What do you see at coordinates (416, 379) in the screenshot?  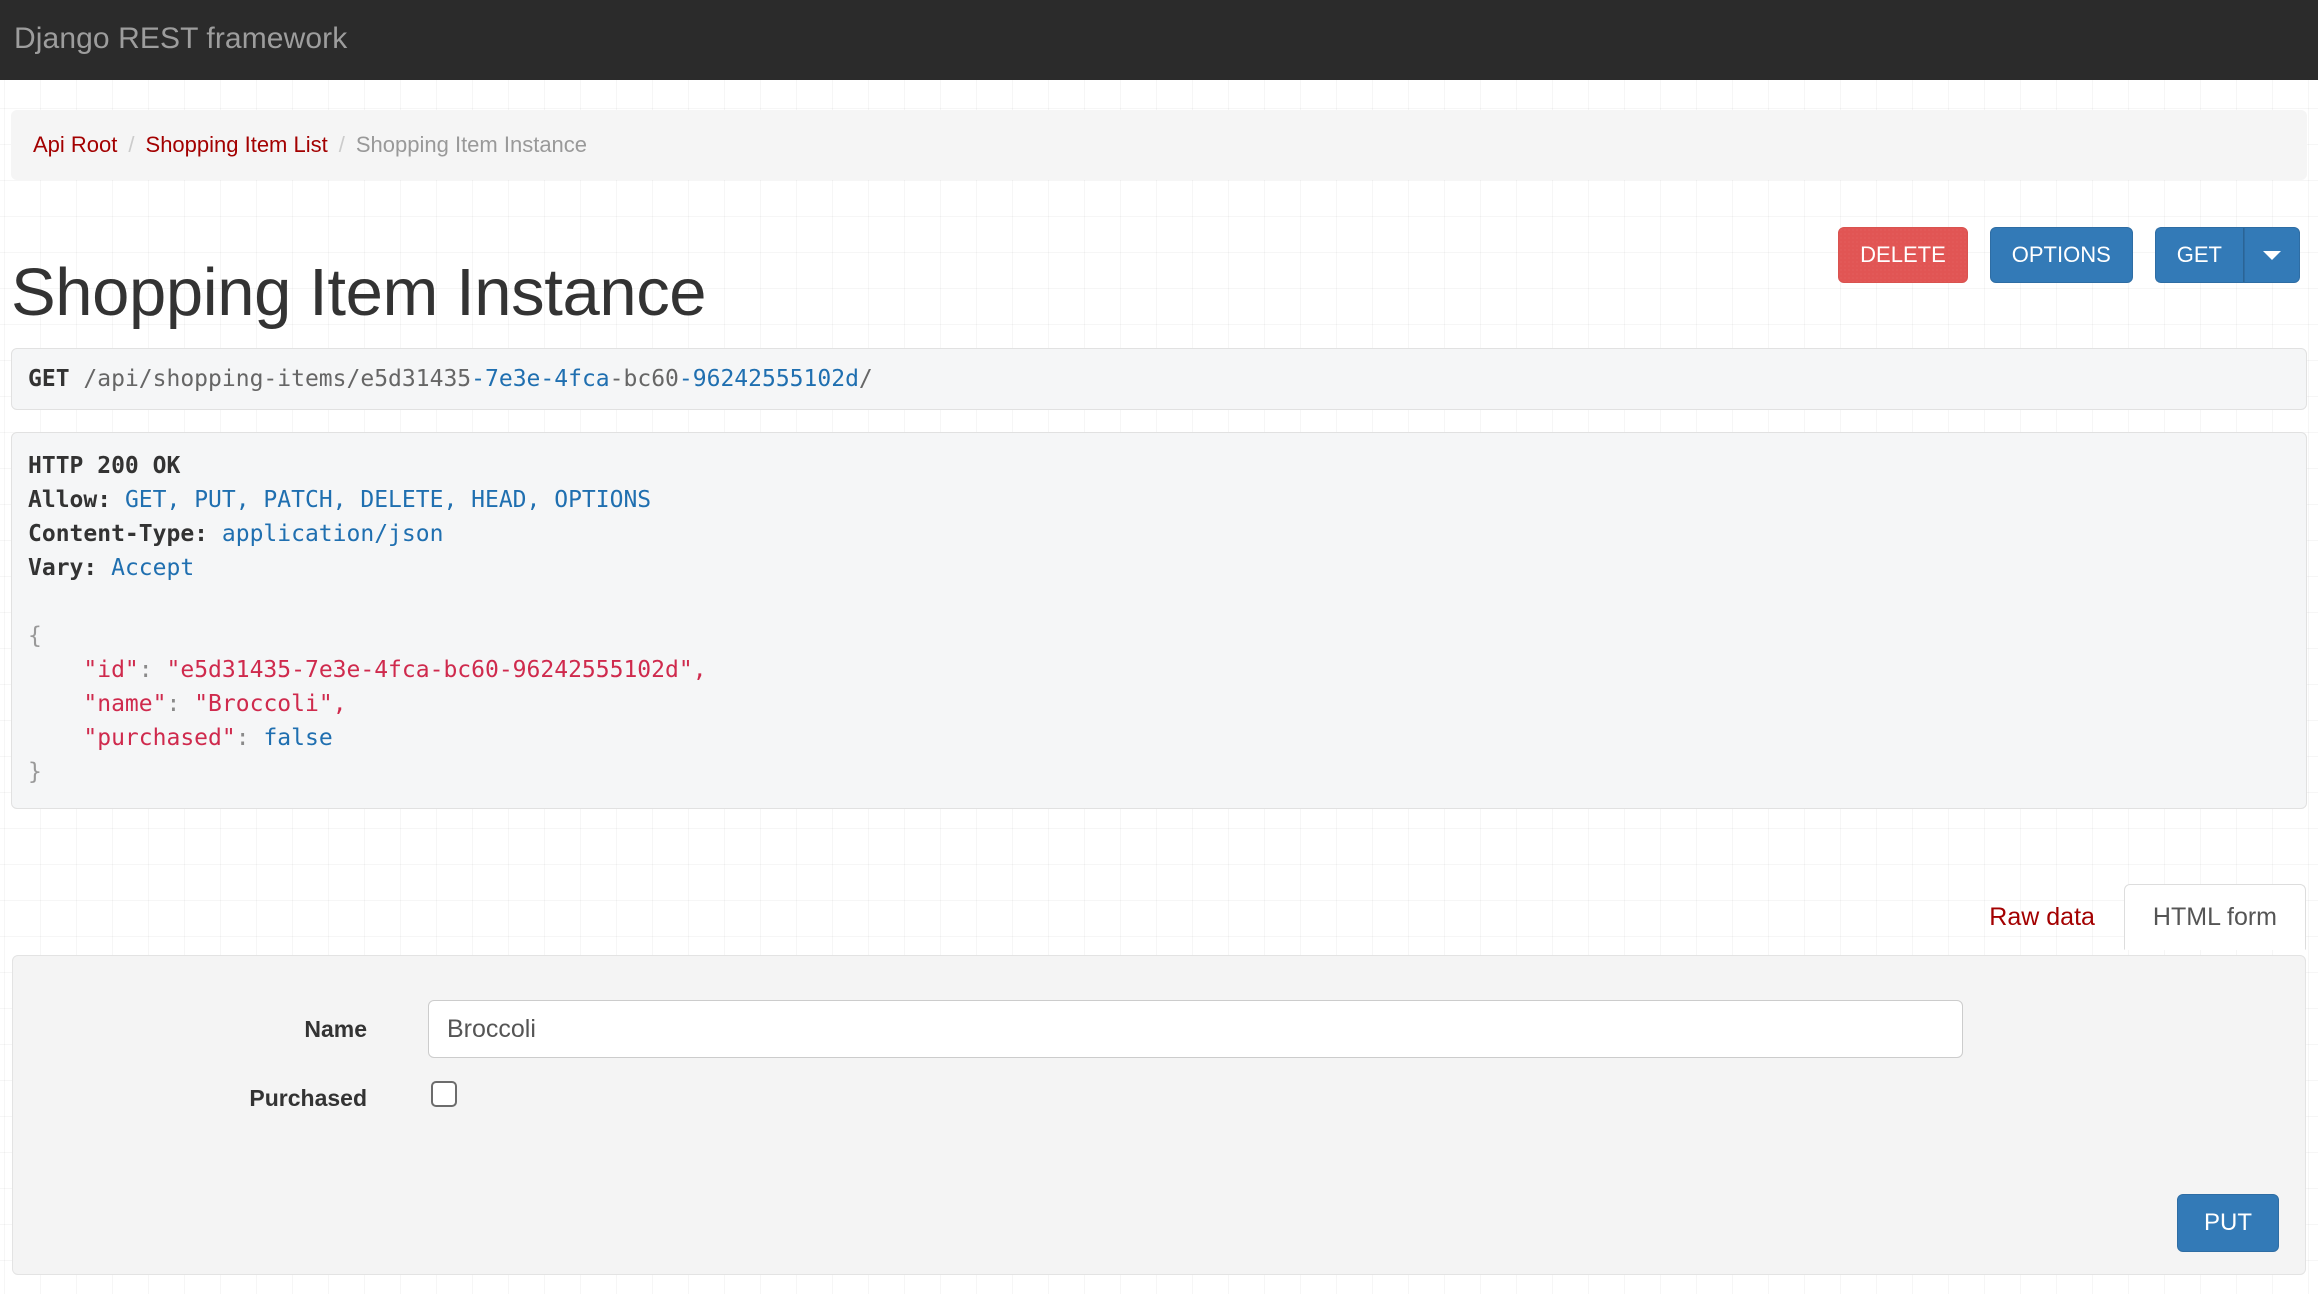 I see `request-id-seg-1: e5d31435` at bounding box center [416, 379].